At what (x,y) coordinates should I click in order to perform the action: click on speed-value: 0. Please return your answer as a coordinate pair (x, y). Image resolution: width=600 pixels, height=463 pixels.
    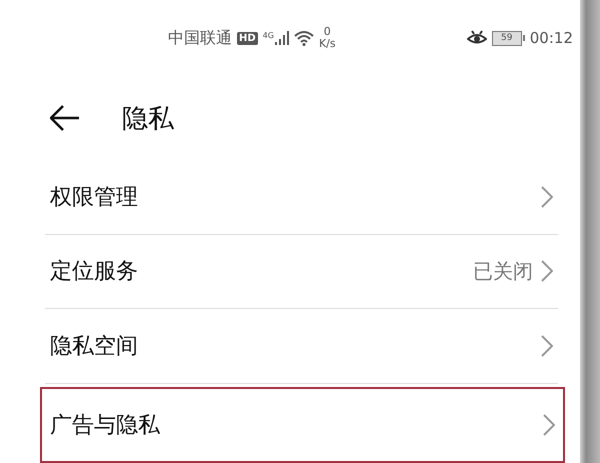
    Looking at the image, I should click on (327, 32).